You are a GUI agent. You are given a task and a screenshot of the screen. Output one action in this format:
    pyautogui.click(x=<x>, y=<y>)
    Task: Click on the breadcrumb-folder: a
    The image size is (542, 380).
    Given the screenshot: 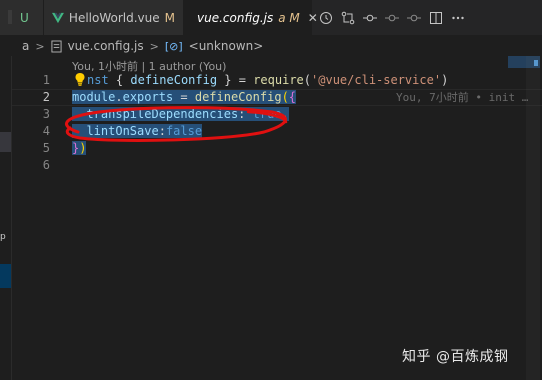 What is the action you would take?
    pyautogui.click(x=25, y=46)
    